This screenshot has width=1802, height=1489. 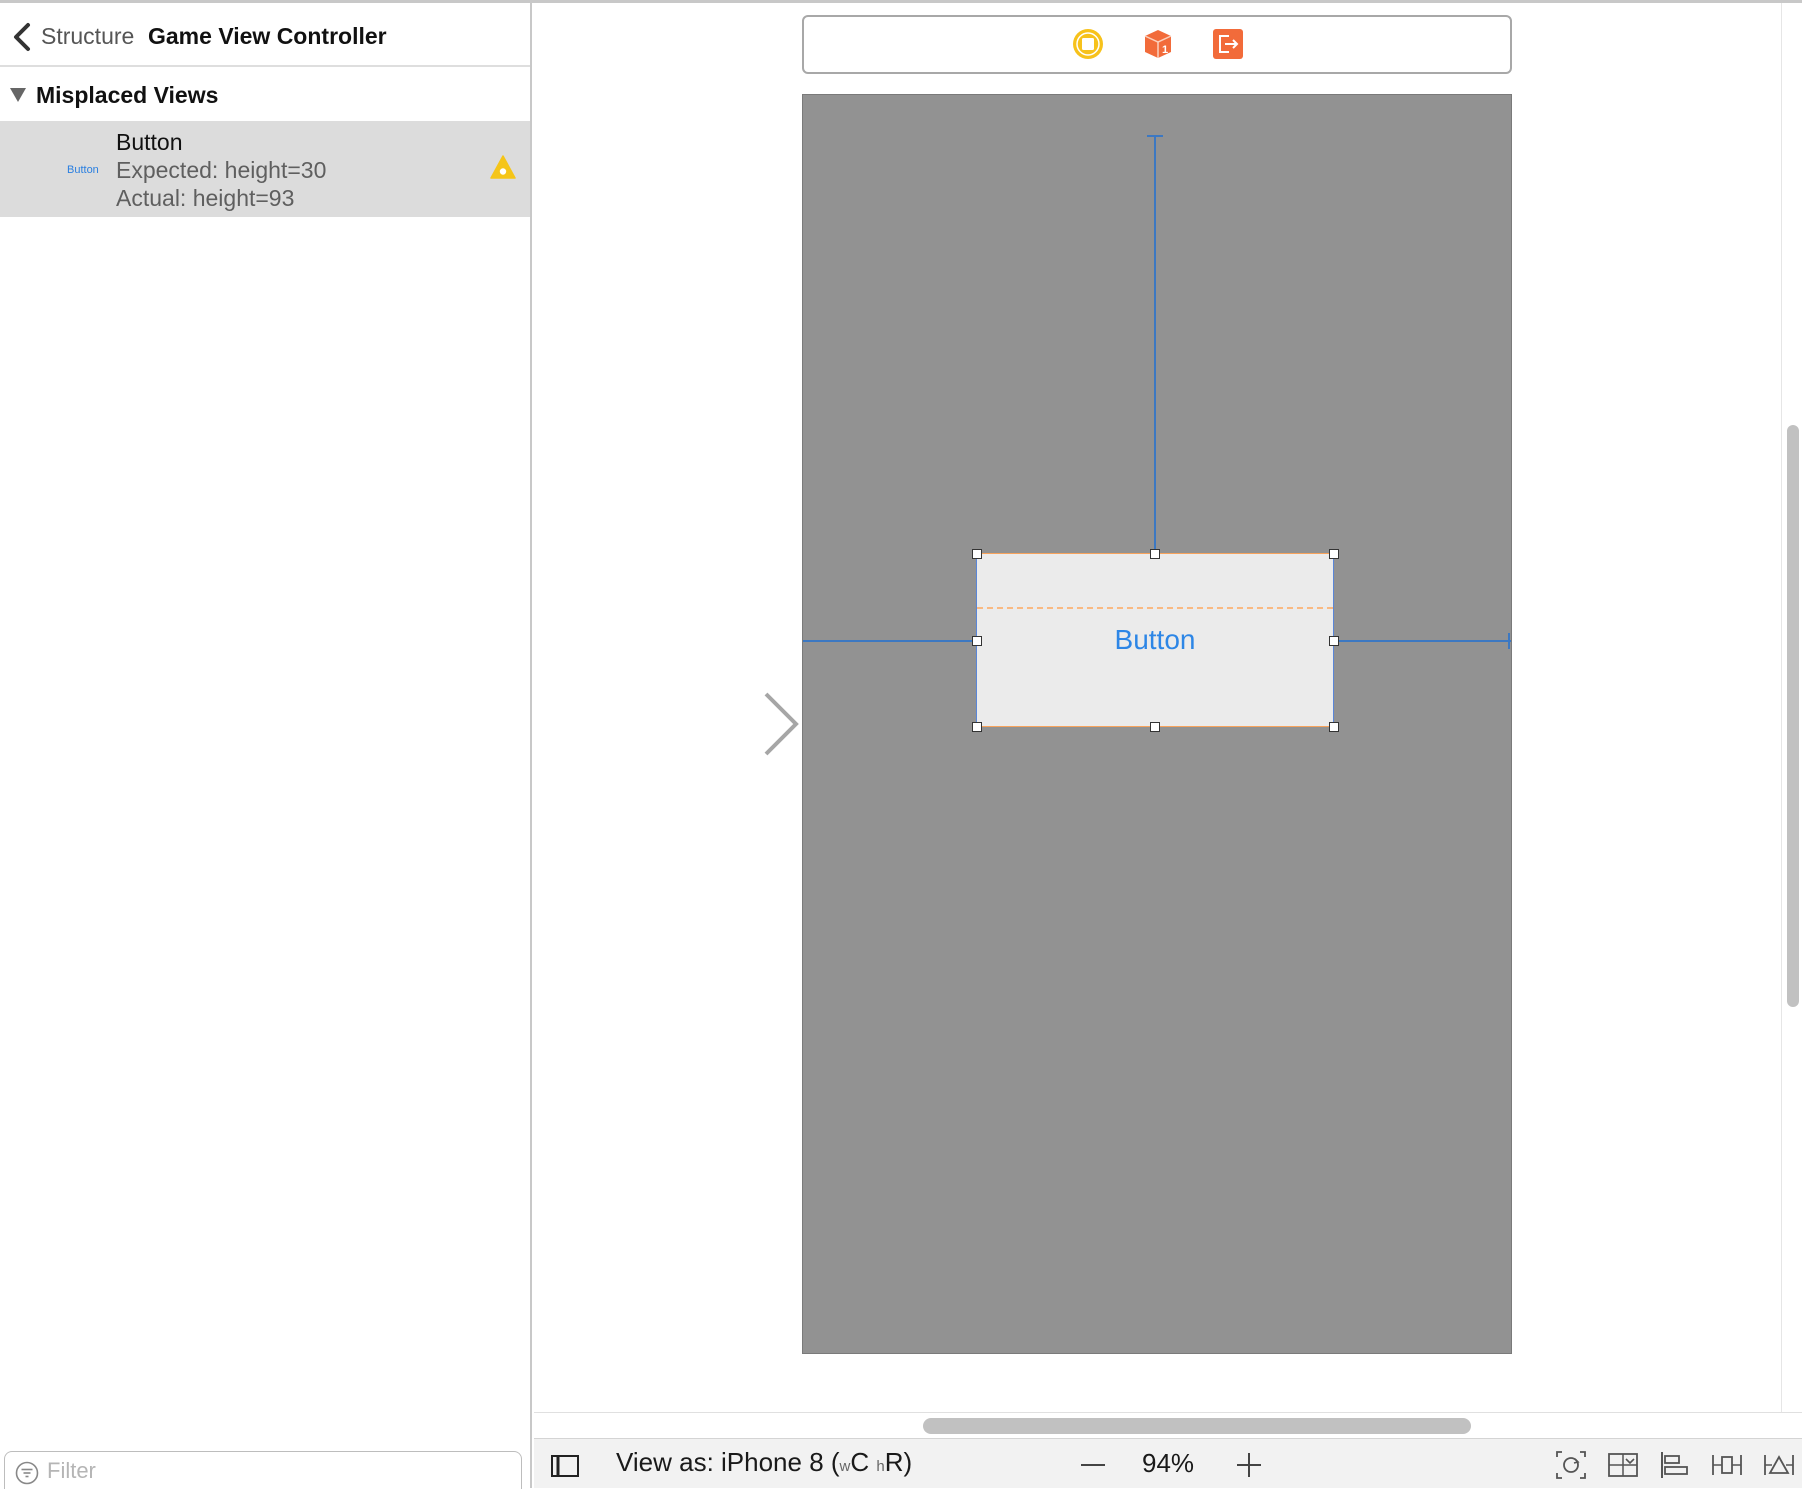 What do you see at coordinates (1623, 1465) in the screenshot?
I see `update-frames-icon` at bounding box center [1623, 1465].